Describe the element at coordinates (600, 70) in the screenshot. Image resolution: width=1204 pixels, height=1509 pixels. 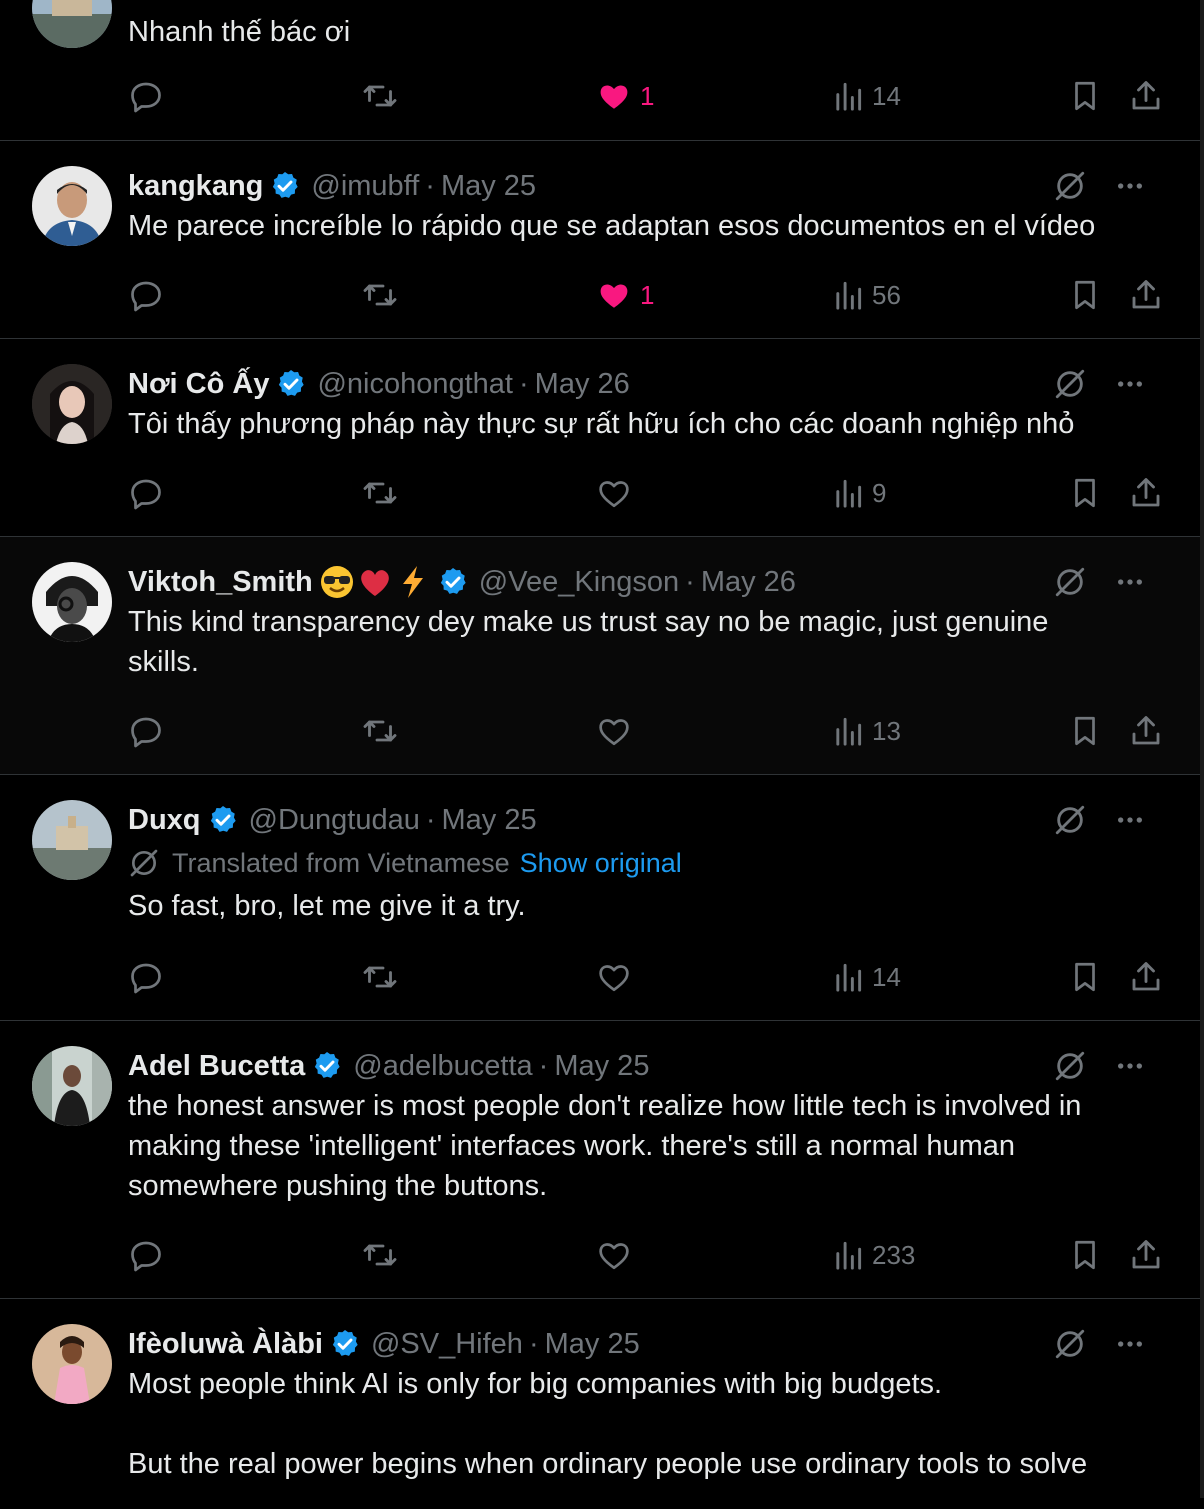
I see `reply-tweet: Nhanh thế bác ơi 1 14` at that location.